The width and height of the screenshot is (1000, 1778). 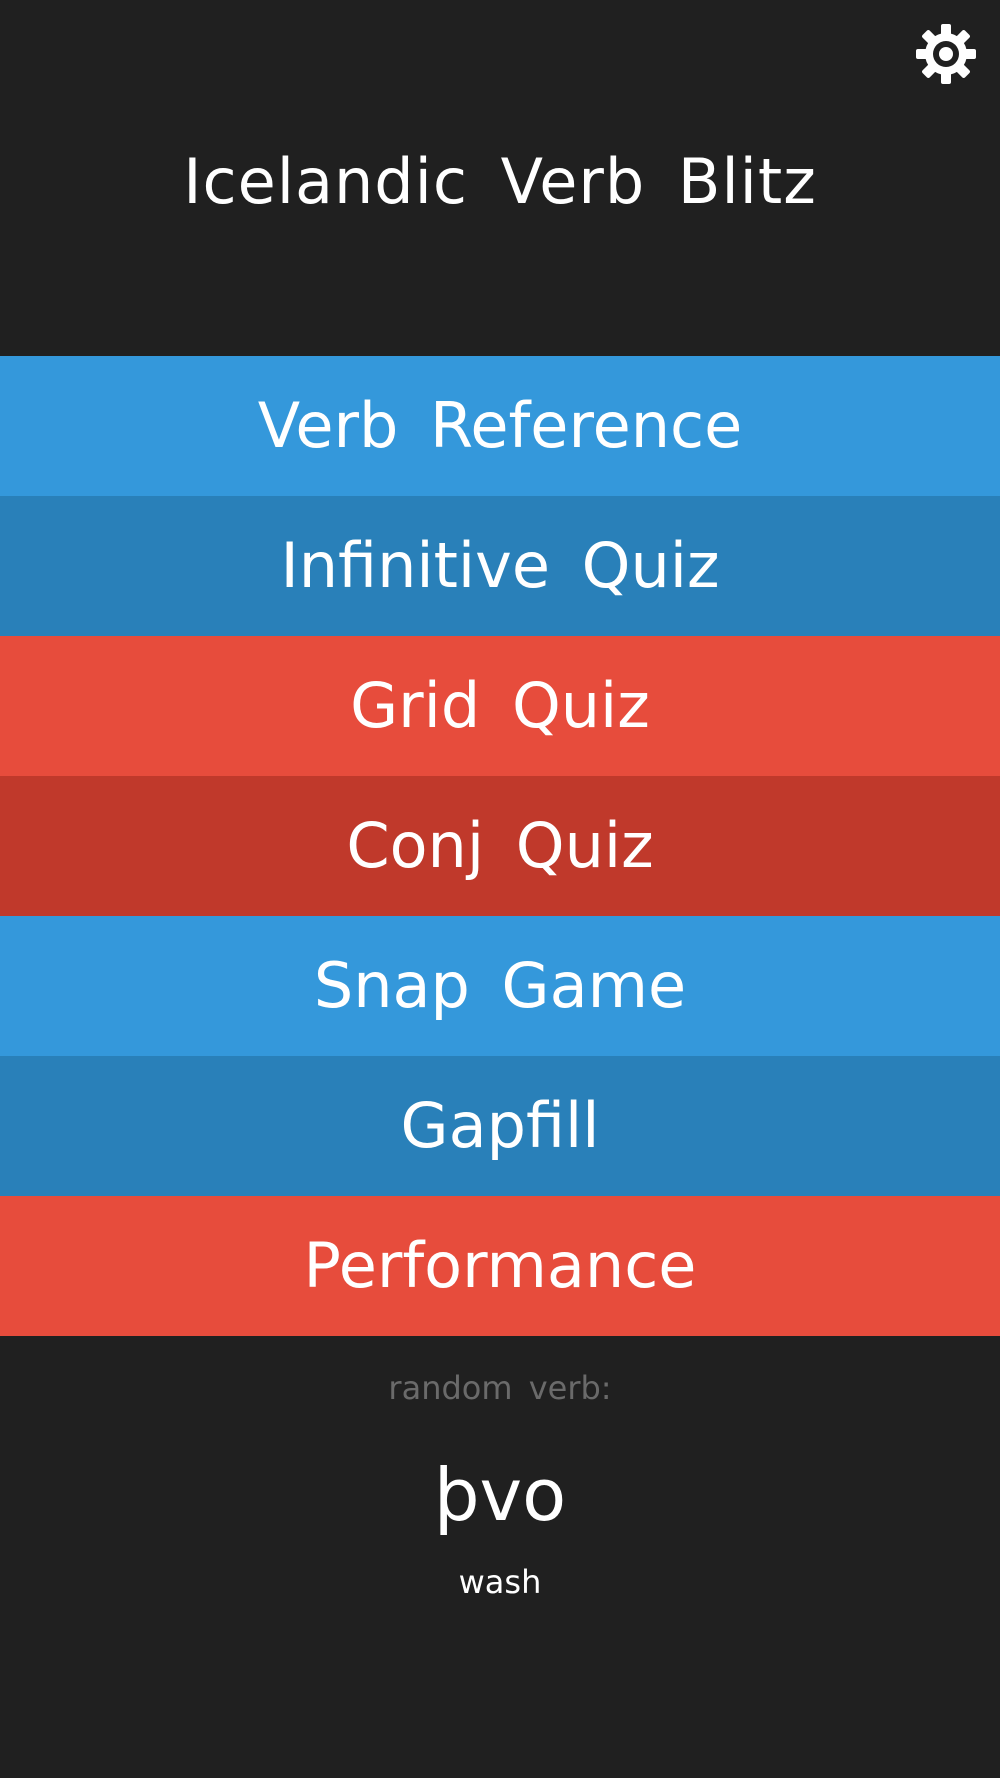 I want to click on gear-icon, so click(x=946, y=54).